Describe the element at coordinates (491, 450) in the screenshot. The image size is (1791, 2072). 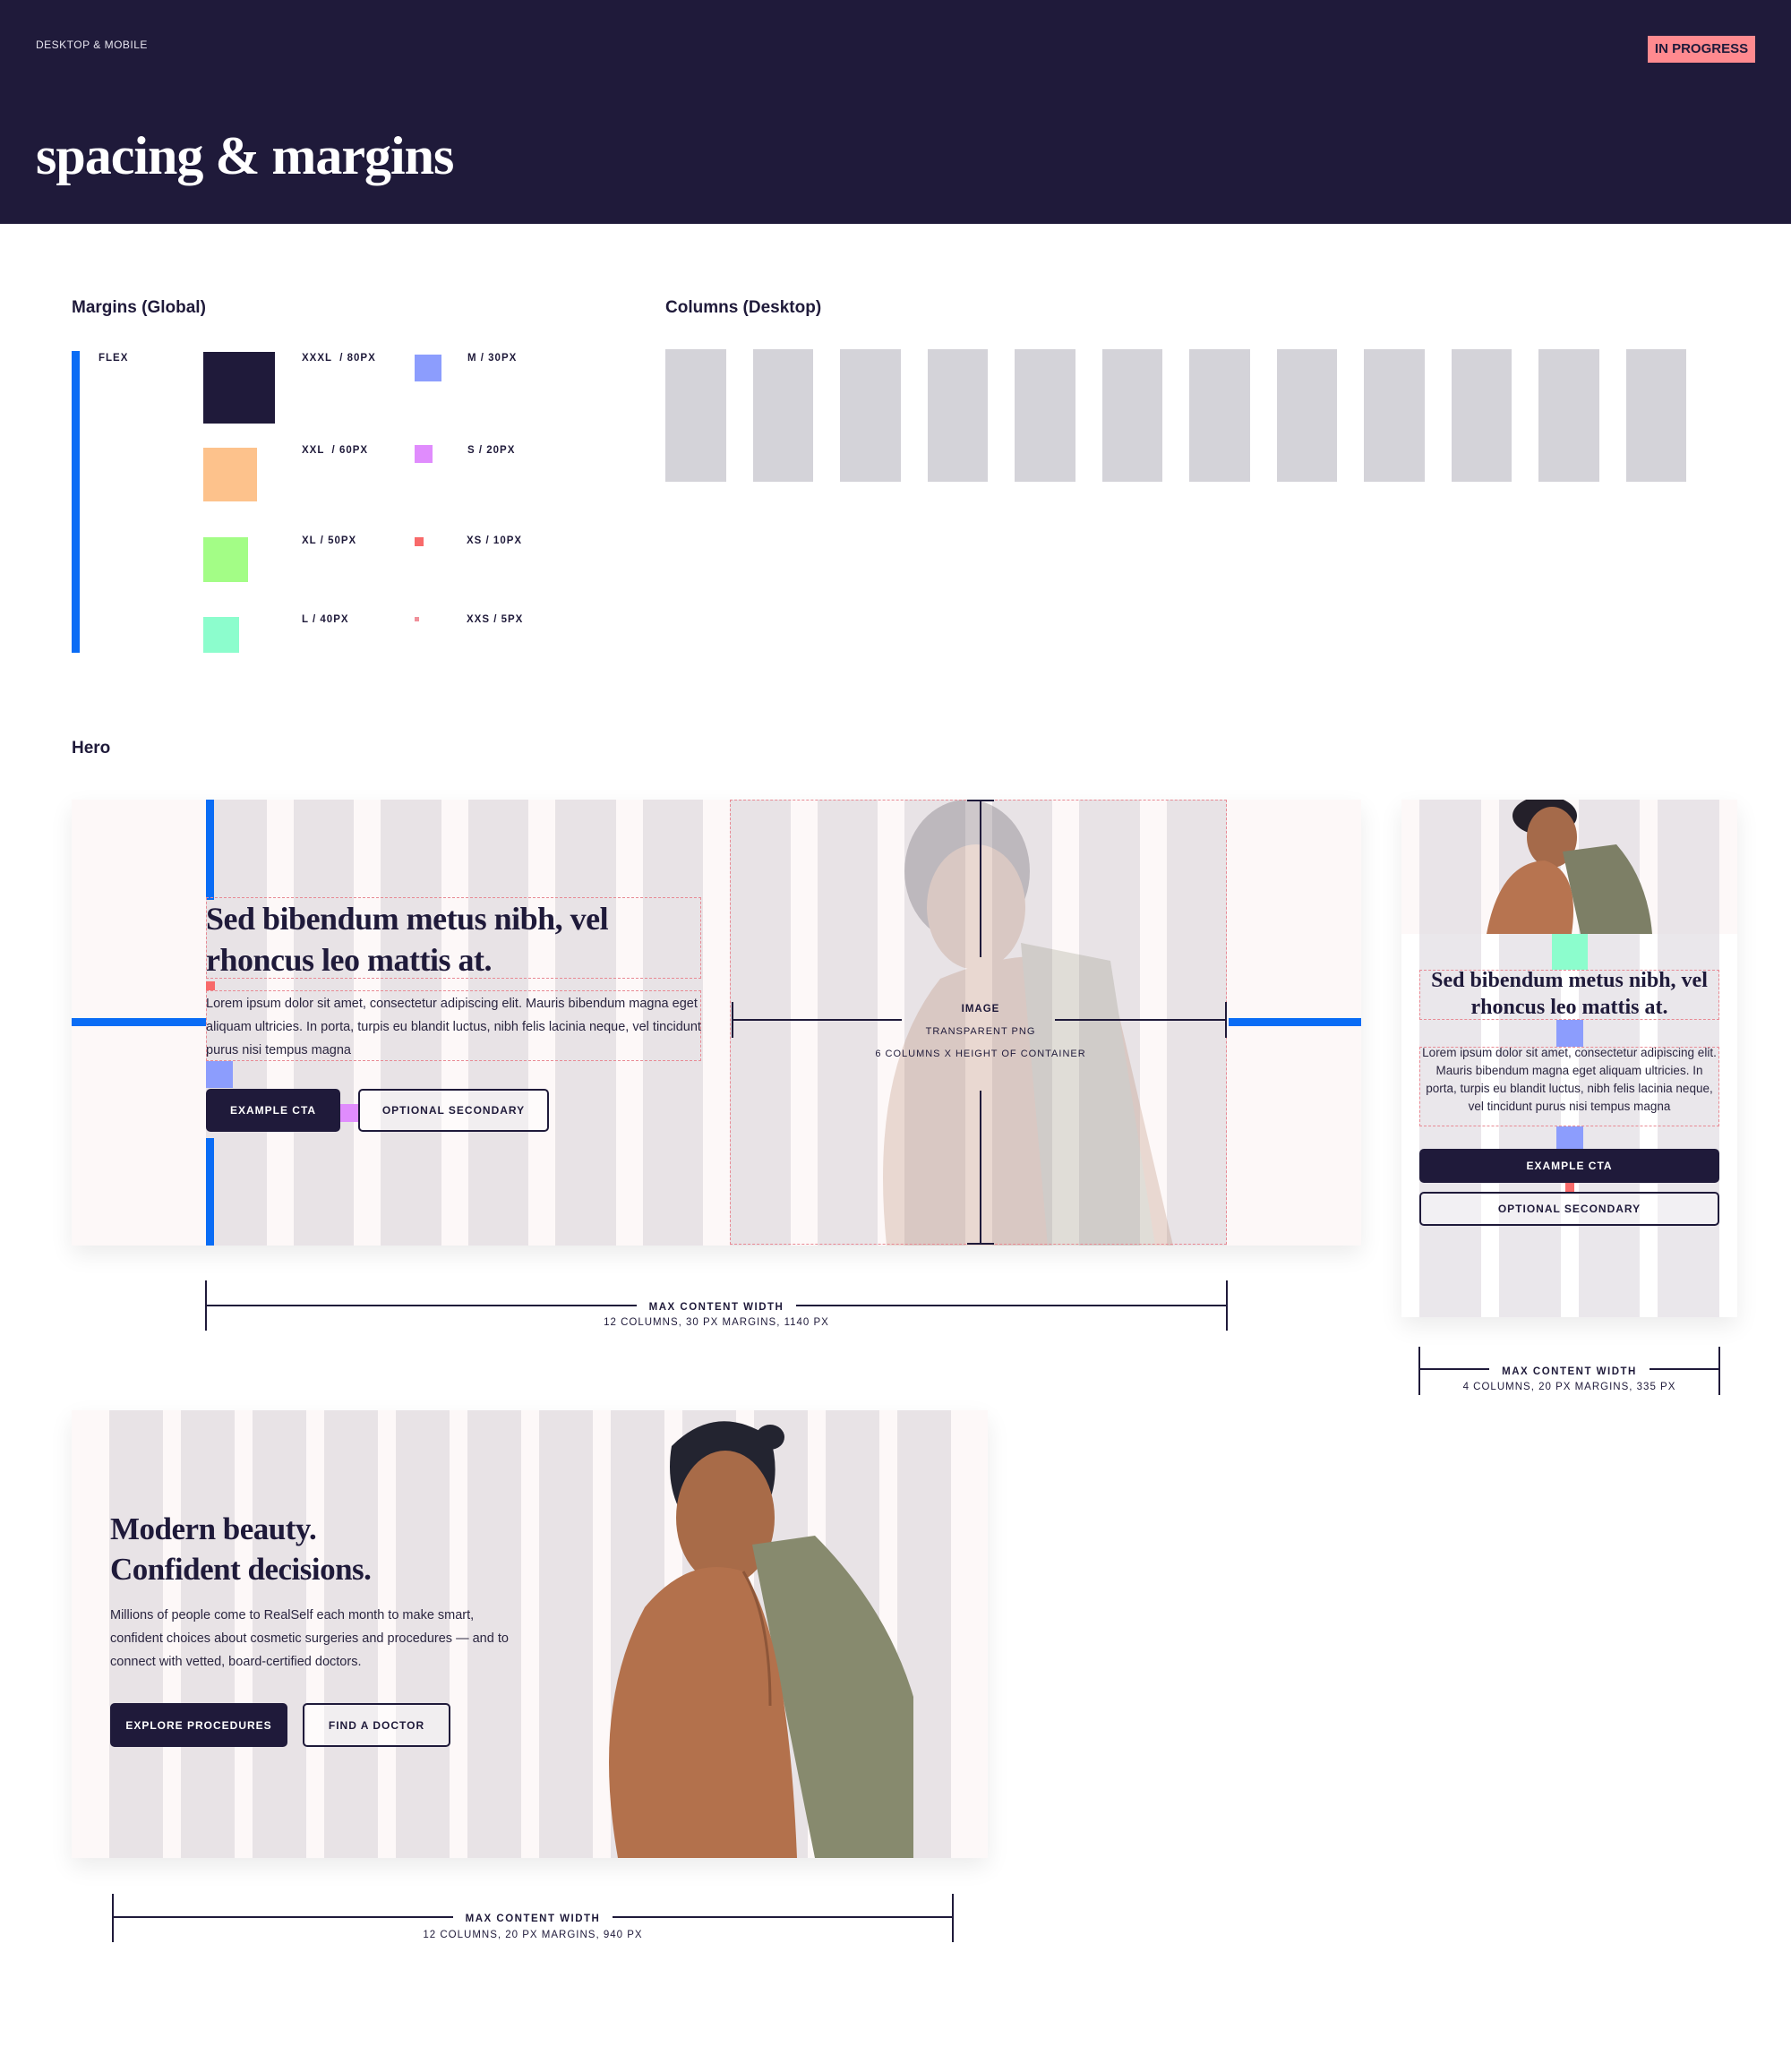
I see `swatch-label: S / 20PX` at that location.